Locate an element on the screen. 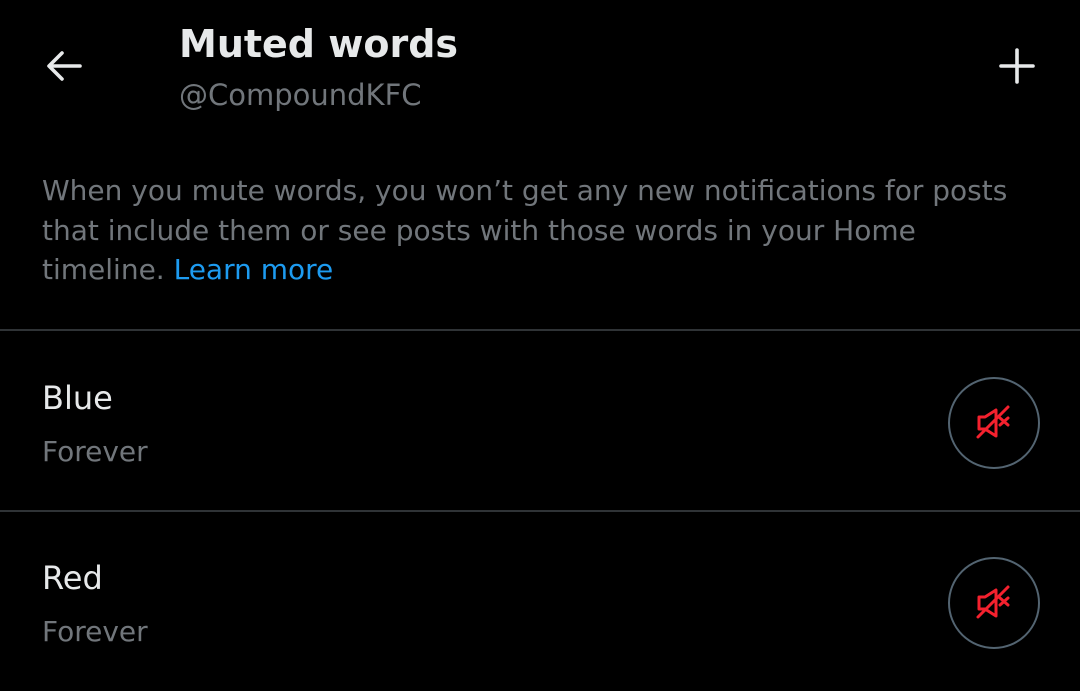  plus-icon is located at coordinates (1017, 66).